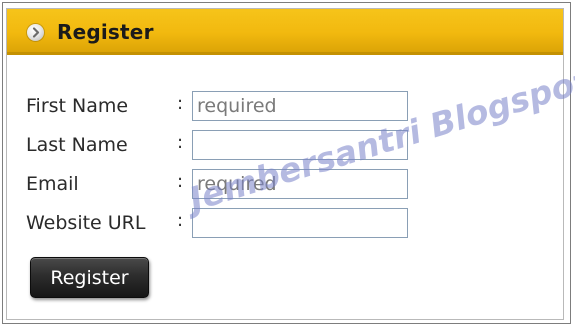  What do you see at coordinates (35, 32) in the screenshot?
I see `chevron-right-circle-icon` at bounding box center [35, 32].